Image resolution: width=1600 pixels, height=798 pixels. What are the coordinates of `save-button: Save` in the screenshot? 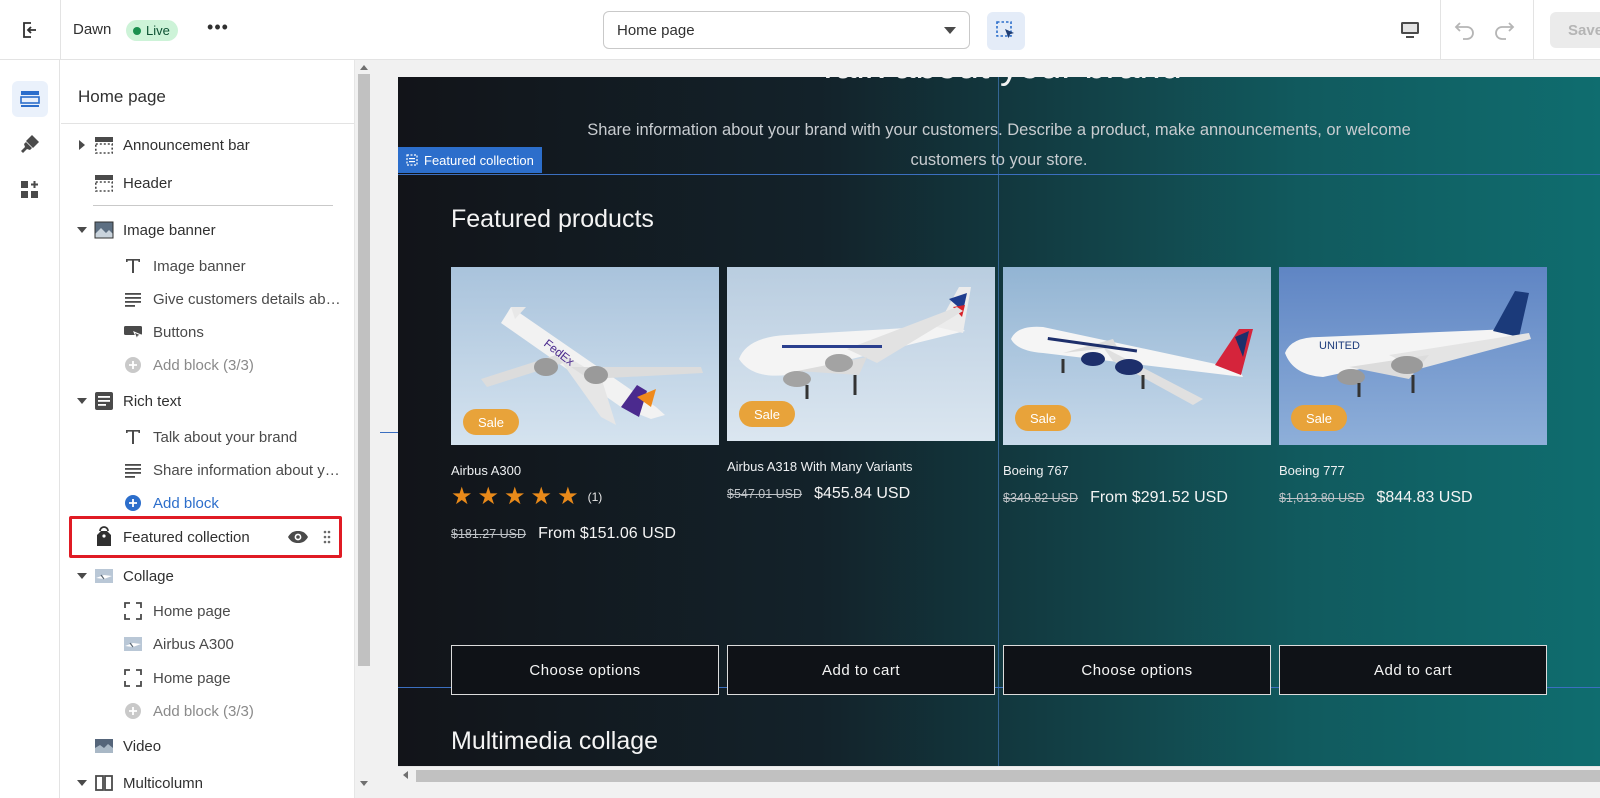 It's located at (1575, 30).